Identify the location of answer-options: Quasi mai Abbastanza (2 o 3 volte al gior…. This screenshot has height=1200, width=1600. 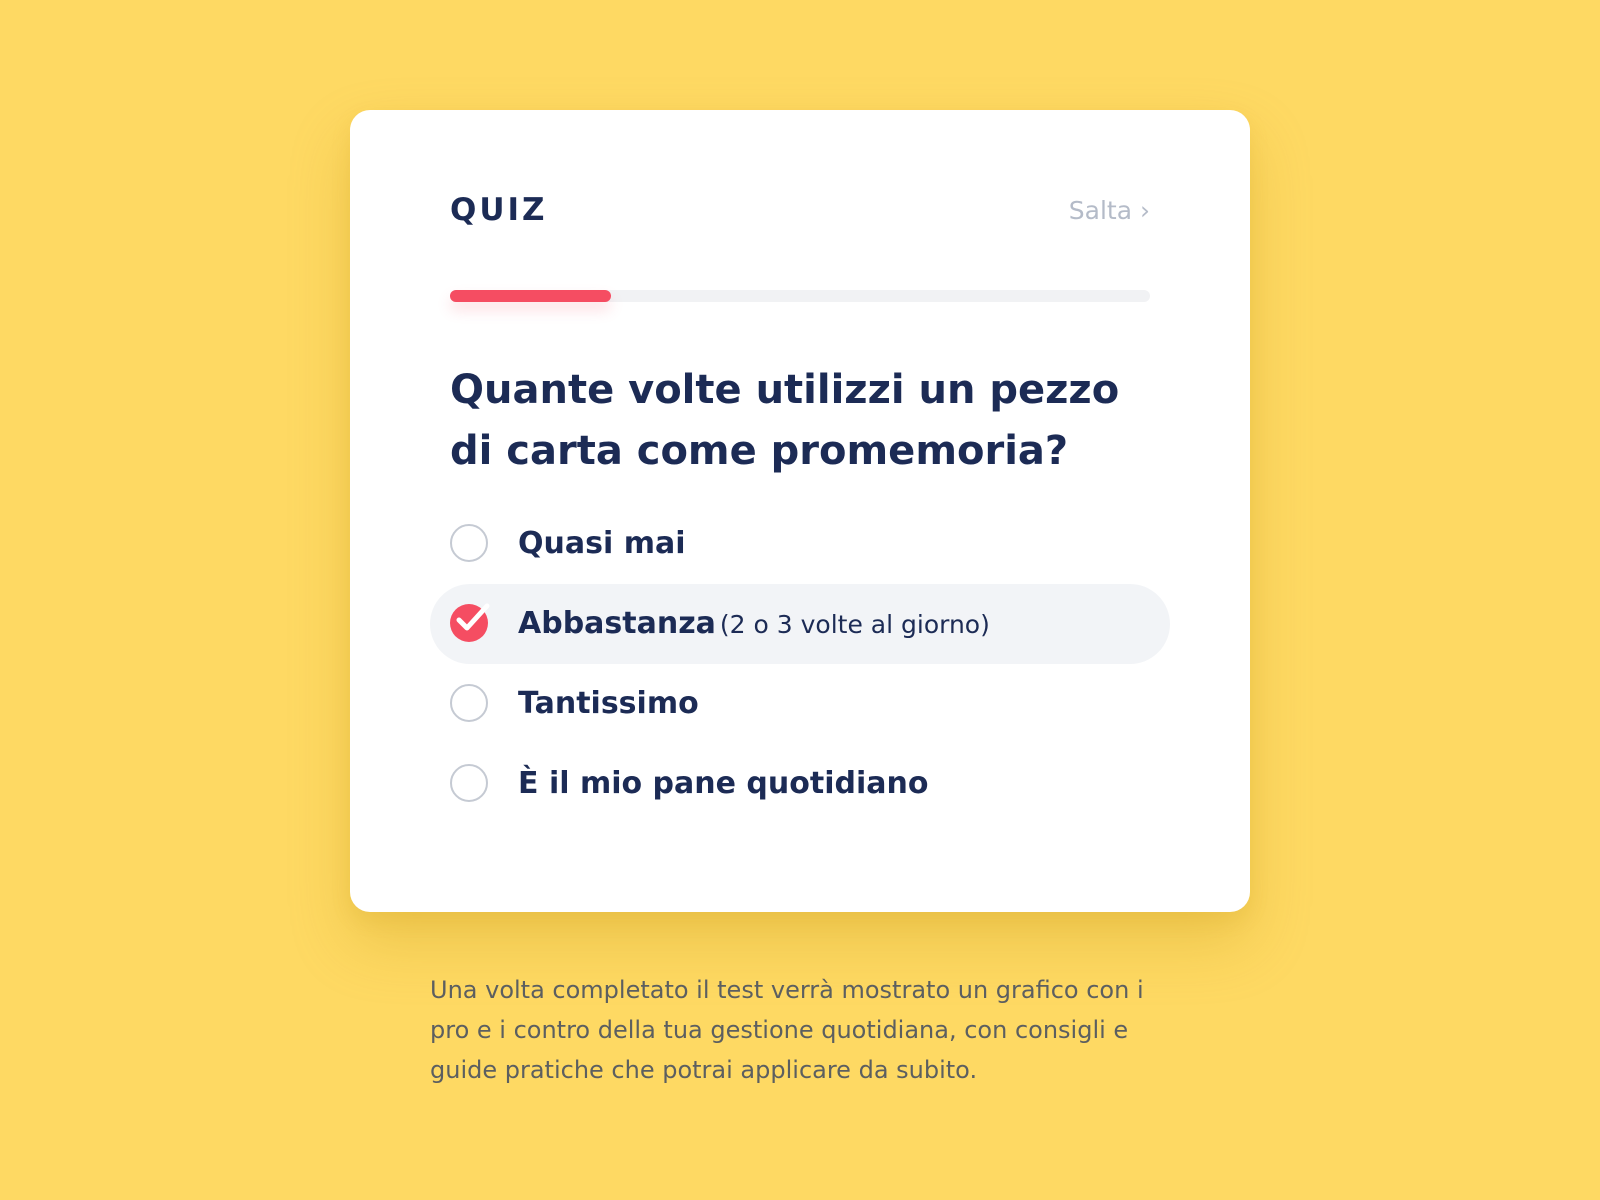
(800, 664).